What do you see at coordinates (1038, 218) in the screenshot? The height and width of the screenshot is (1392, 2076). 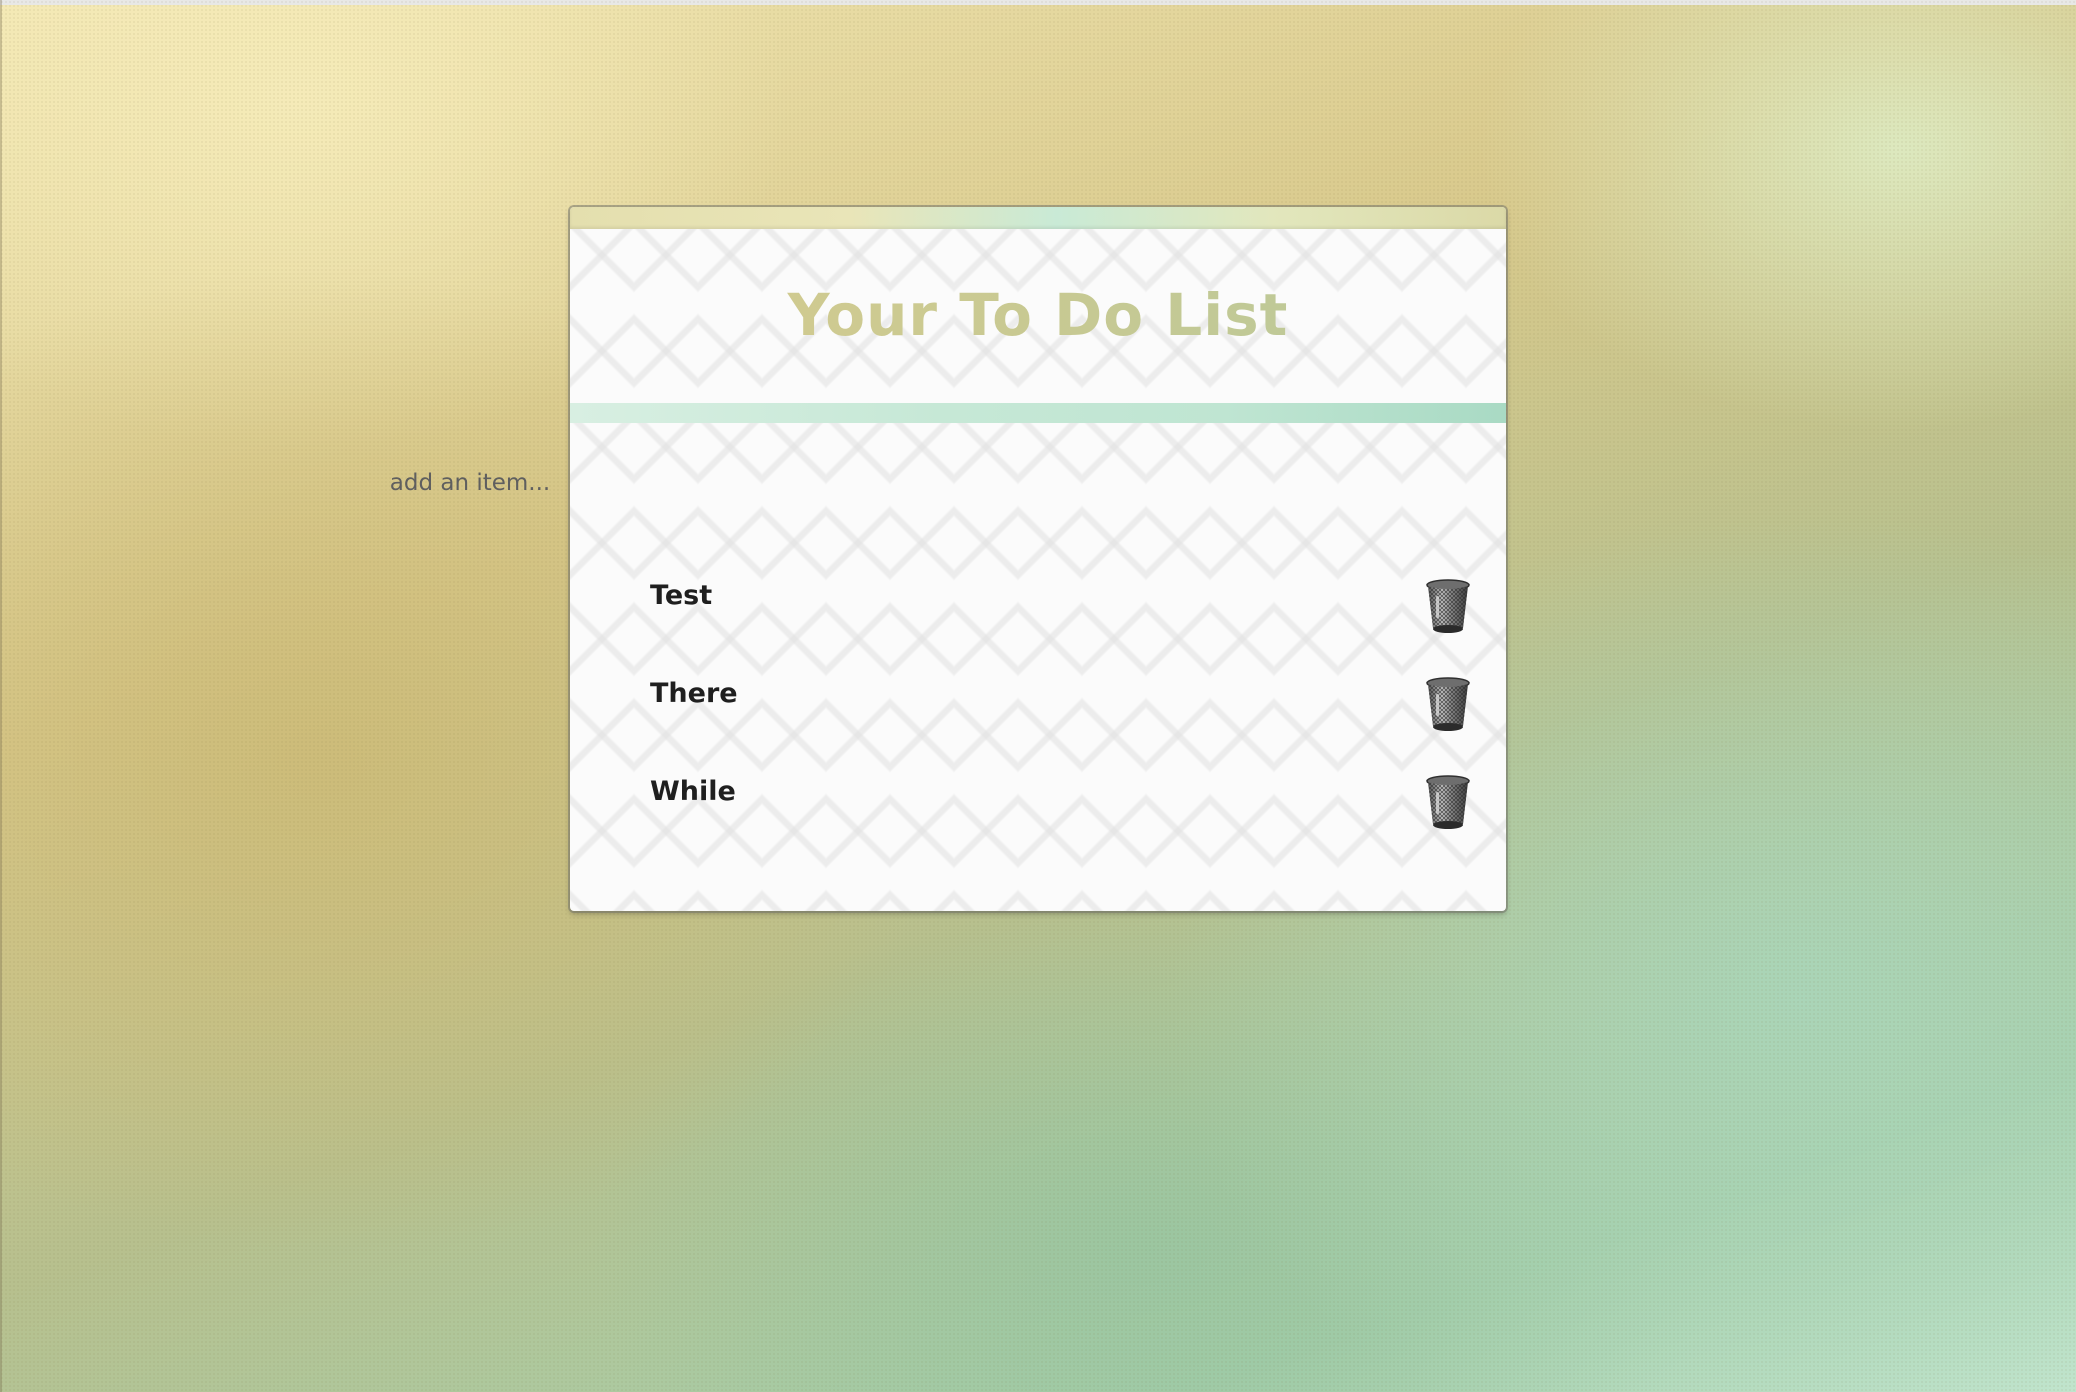 I see `card-top-bar` at bounding box center [1038, 218].